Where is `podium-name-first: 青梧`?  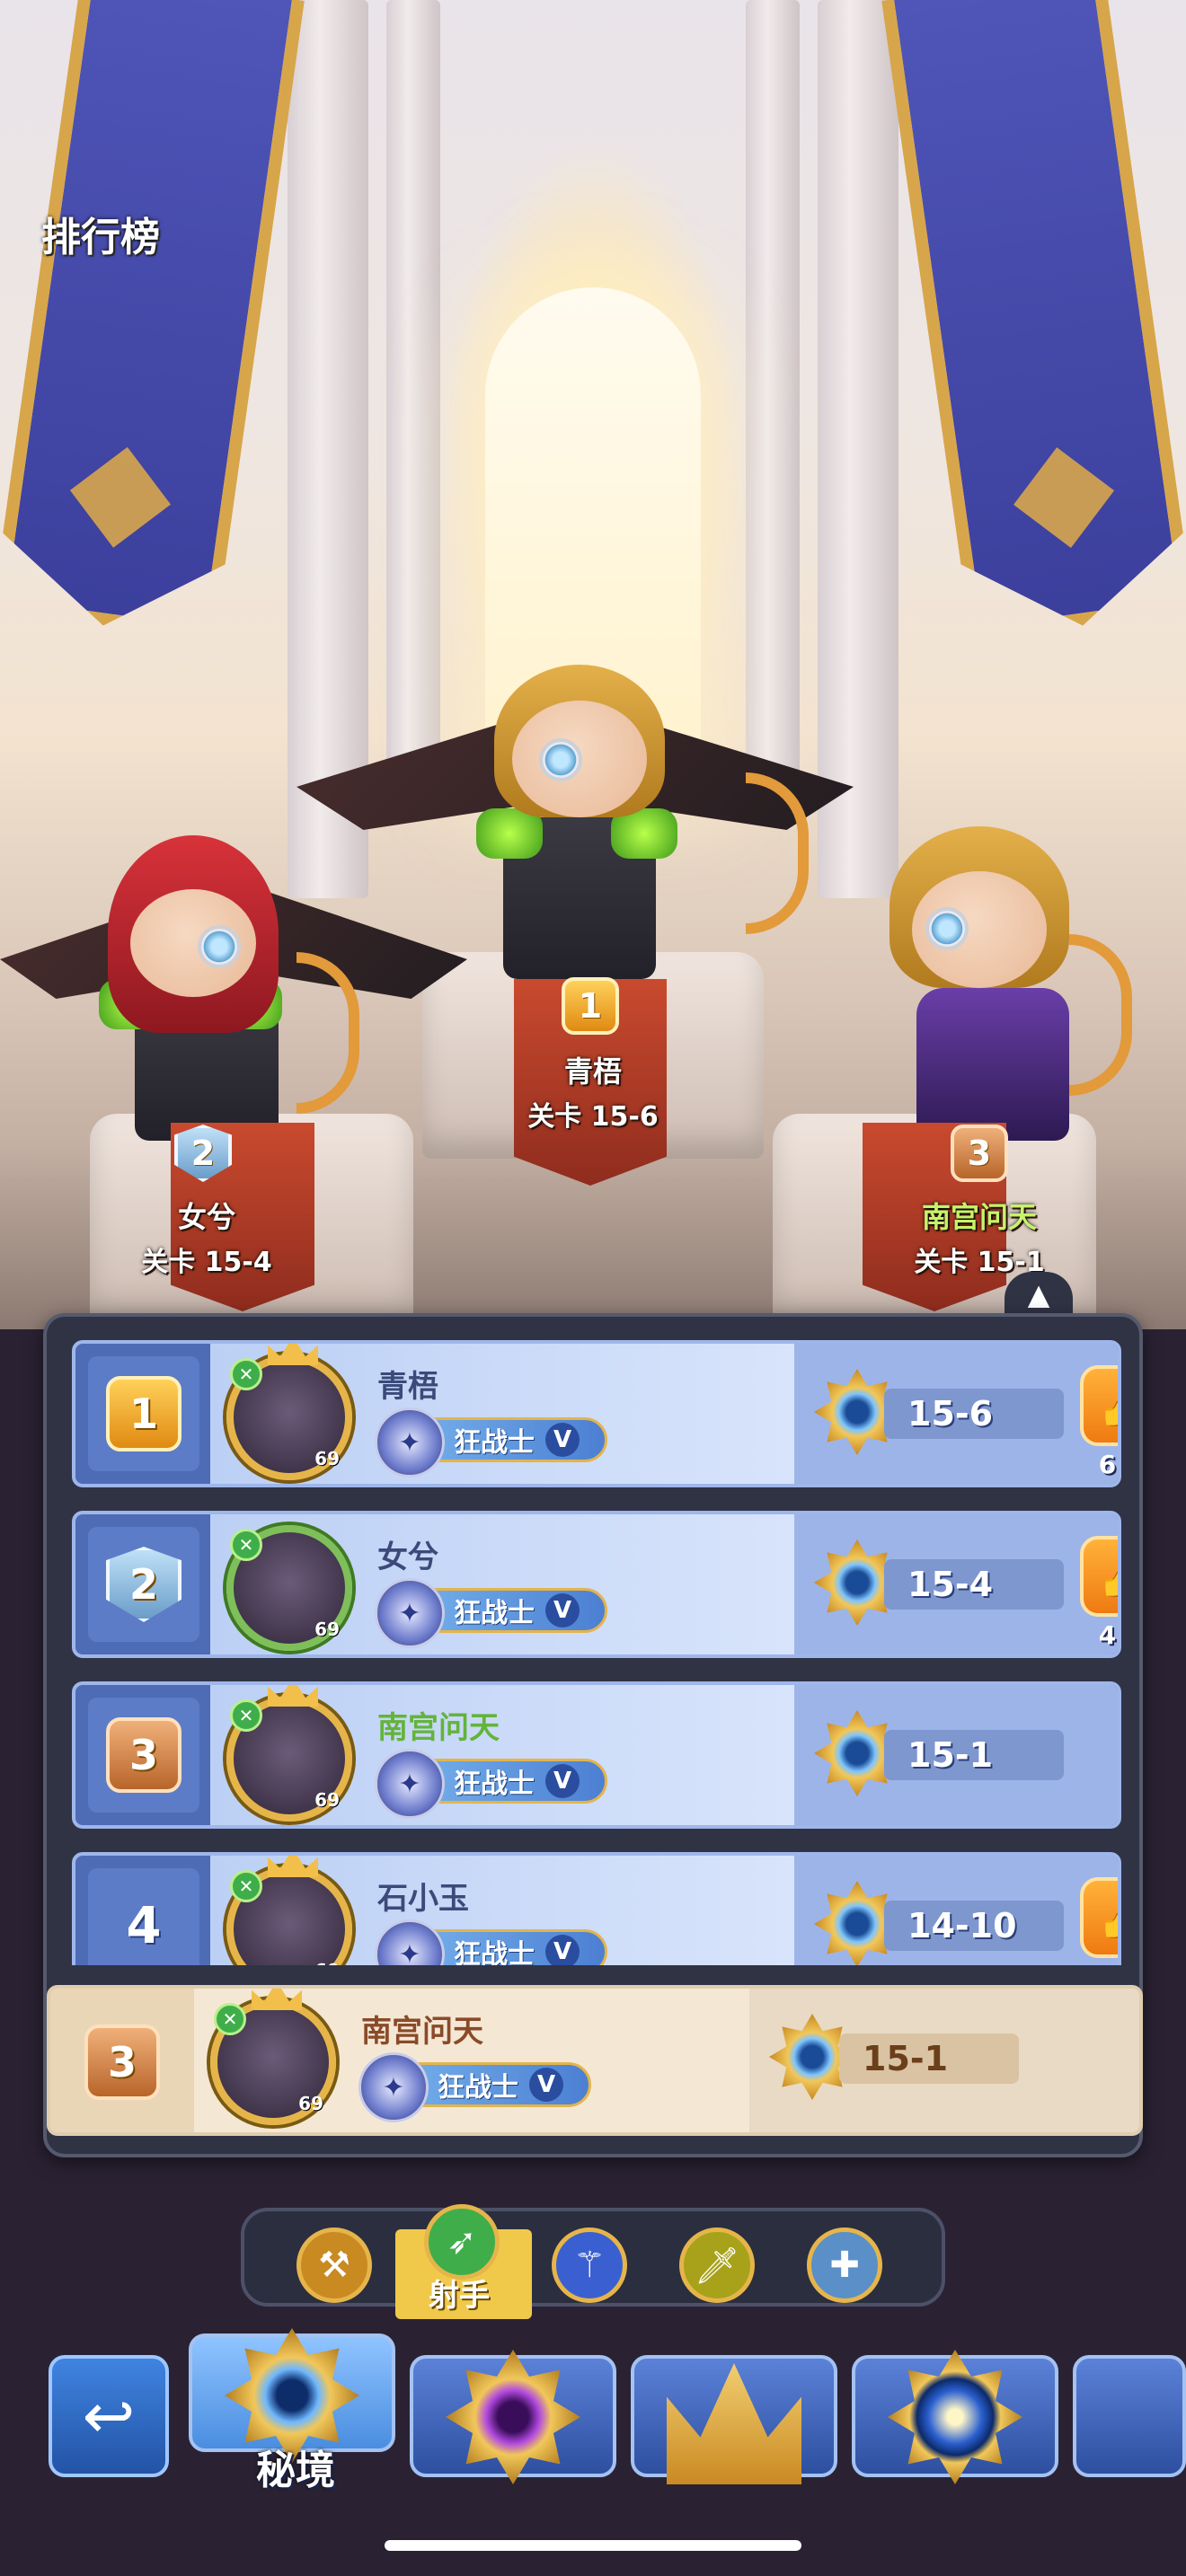
podium-name-first: 青梧 is located at coordinates (592, 1071).